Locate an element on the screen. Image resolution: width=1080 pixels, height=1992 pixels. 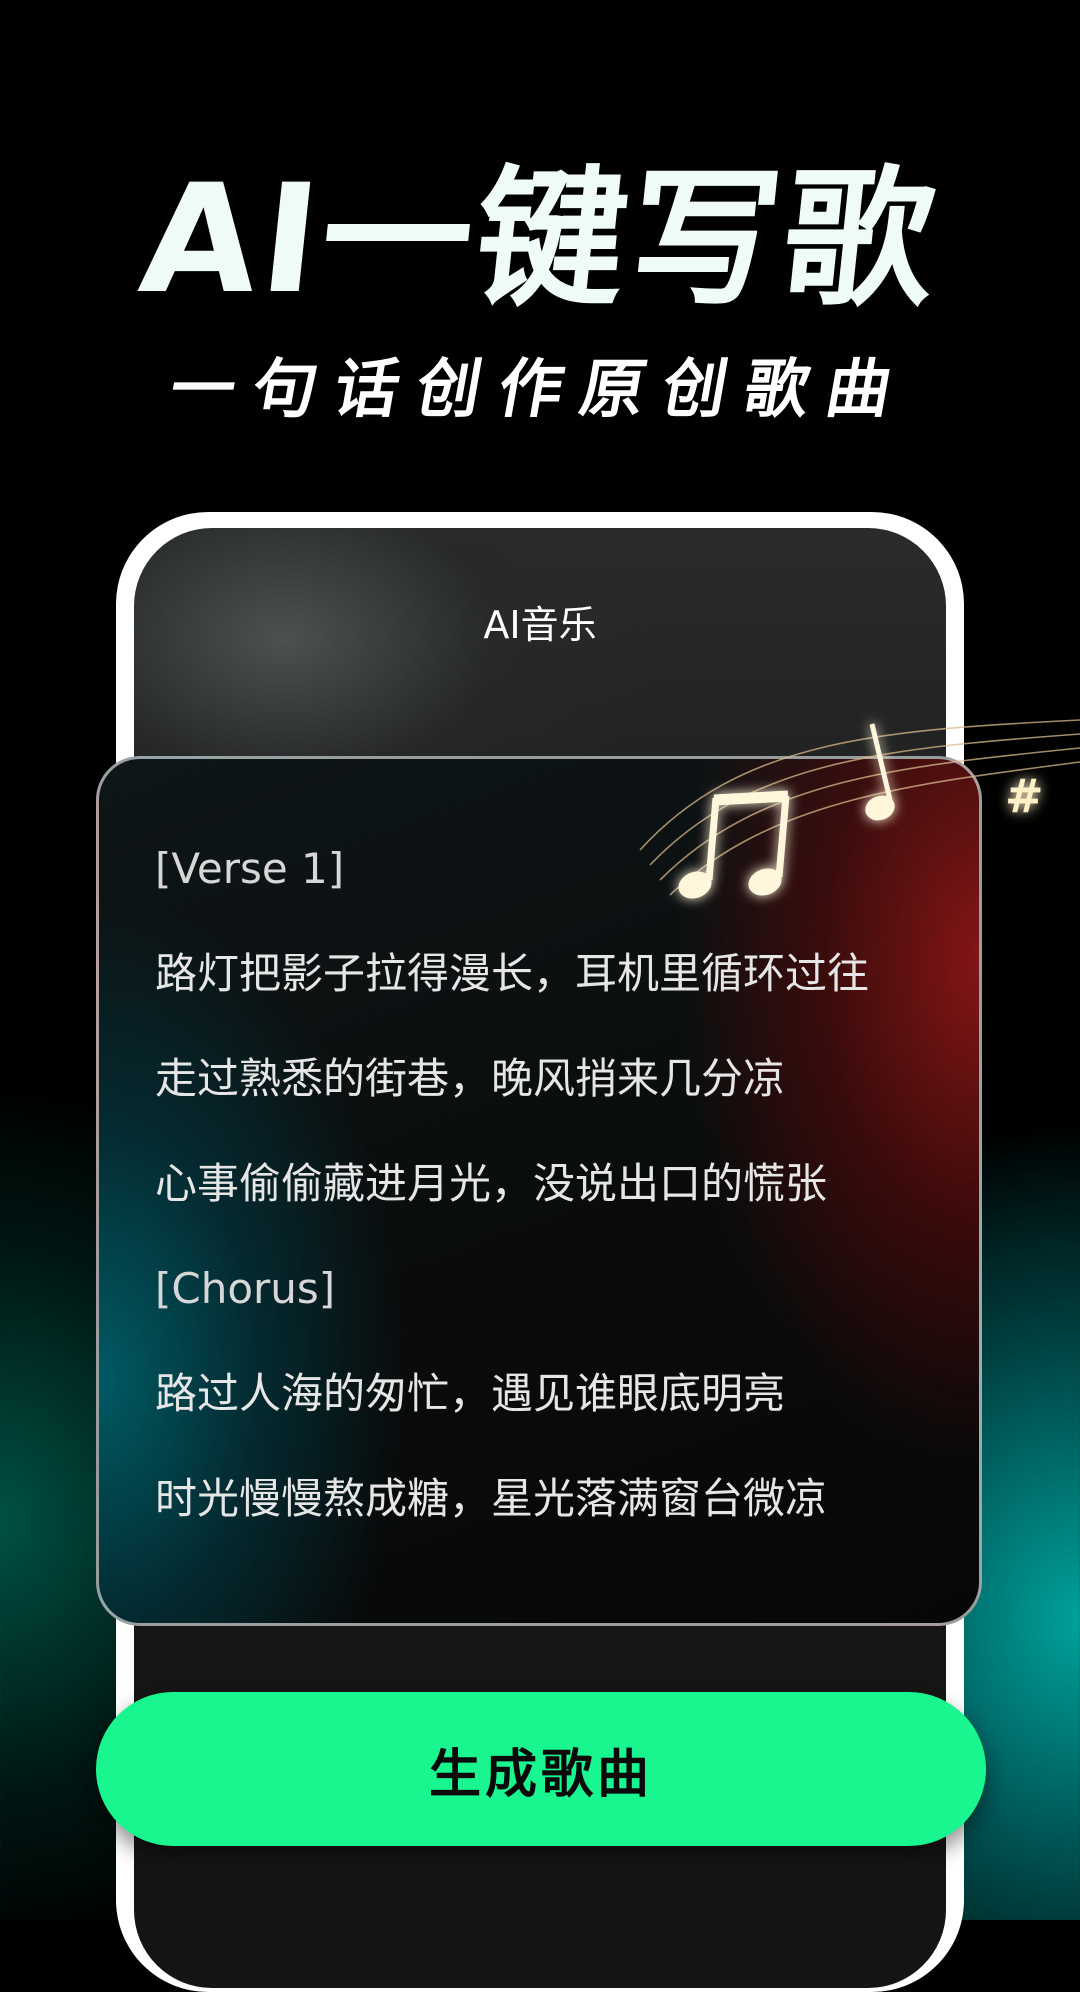
music-notes-decoration: # is located at coordinates (859, 809).